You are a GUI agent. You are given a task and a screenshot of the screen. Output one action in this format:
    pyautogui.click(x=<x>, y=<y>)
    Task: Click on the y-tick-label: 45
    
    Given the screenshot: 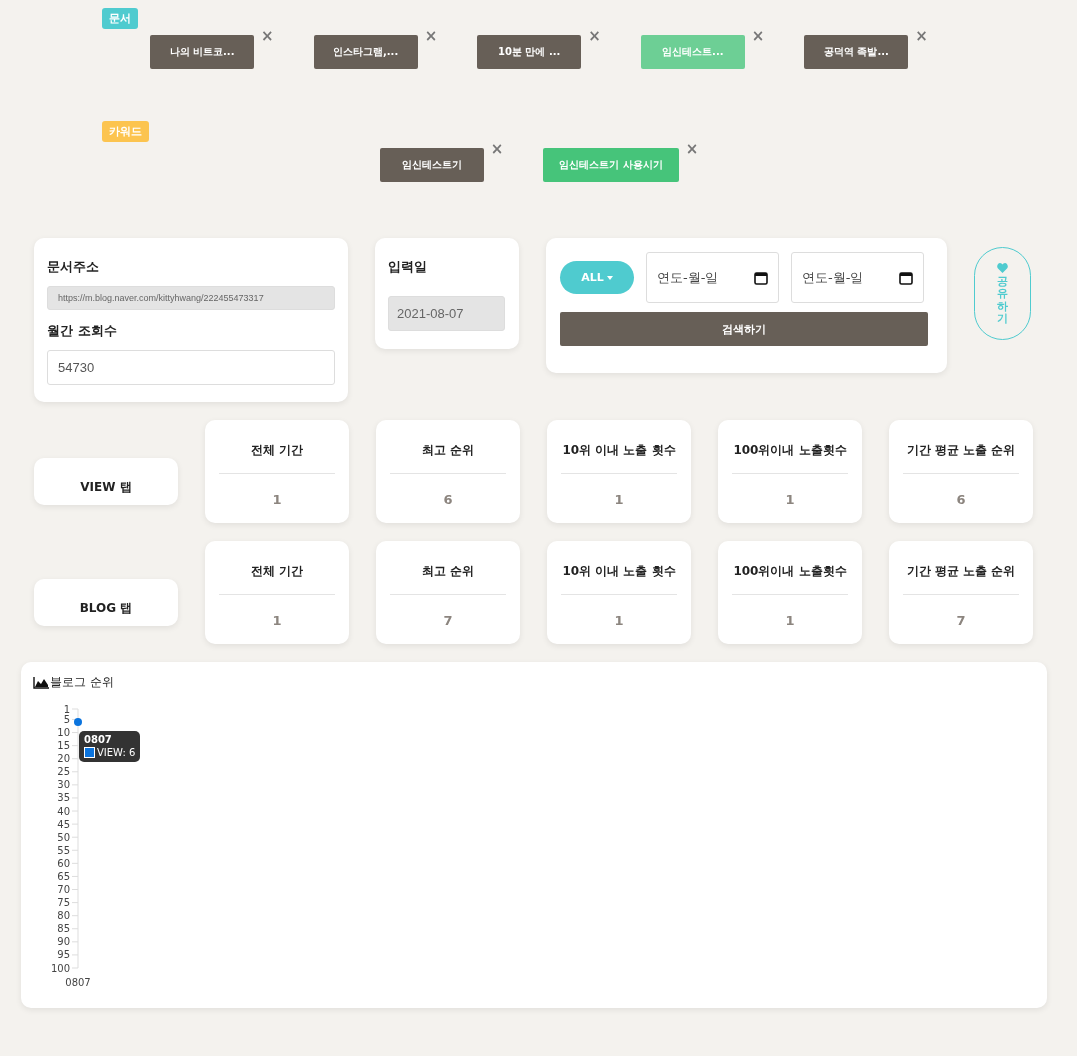 What is the action you would take?
    pyautogui.click(x=63, y=824)
    